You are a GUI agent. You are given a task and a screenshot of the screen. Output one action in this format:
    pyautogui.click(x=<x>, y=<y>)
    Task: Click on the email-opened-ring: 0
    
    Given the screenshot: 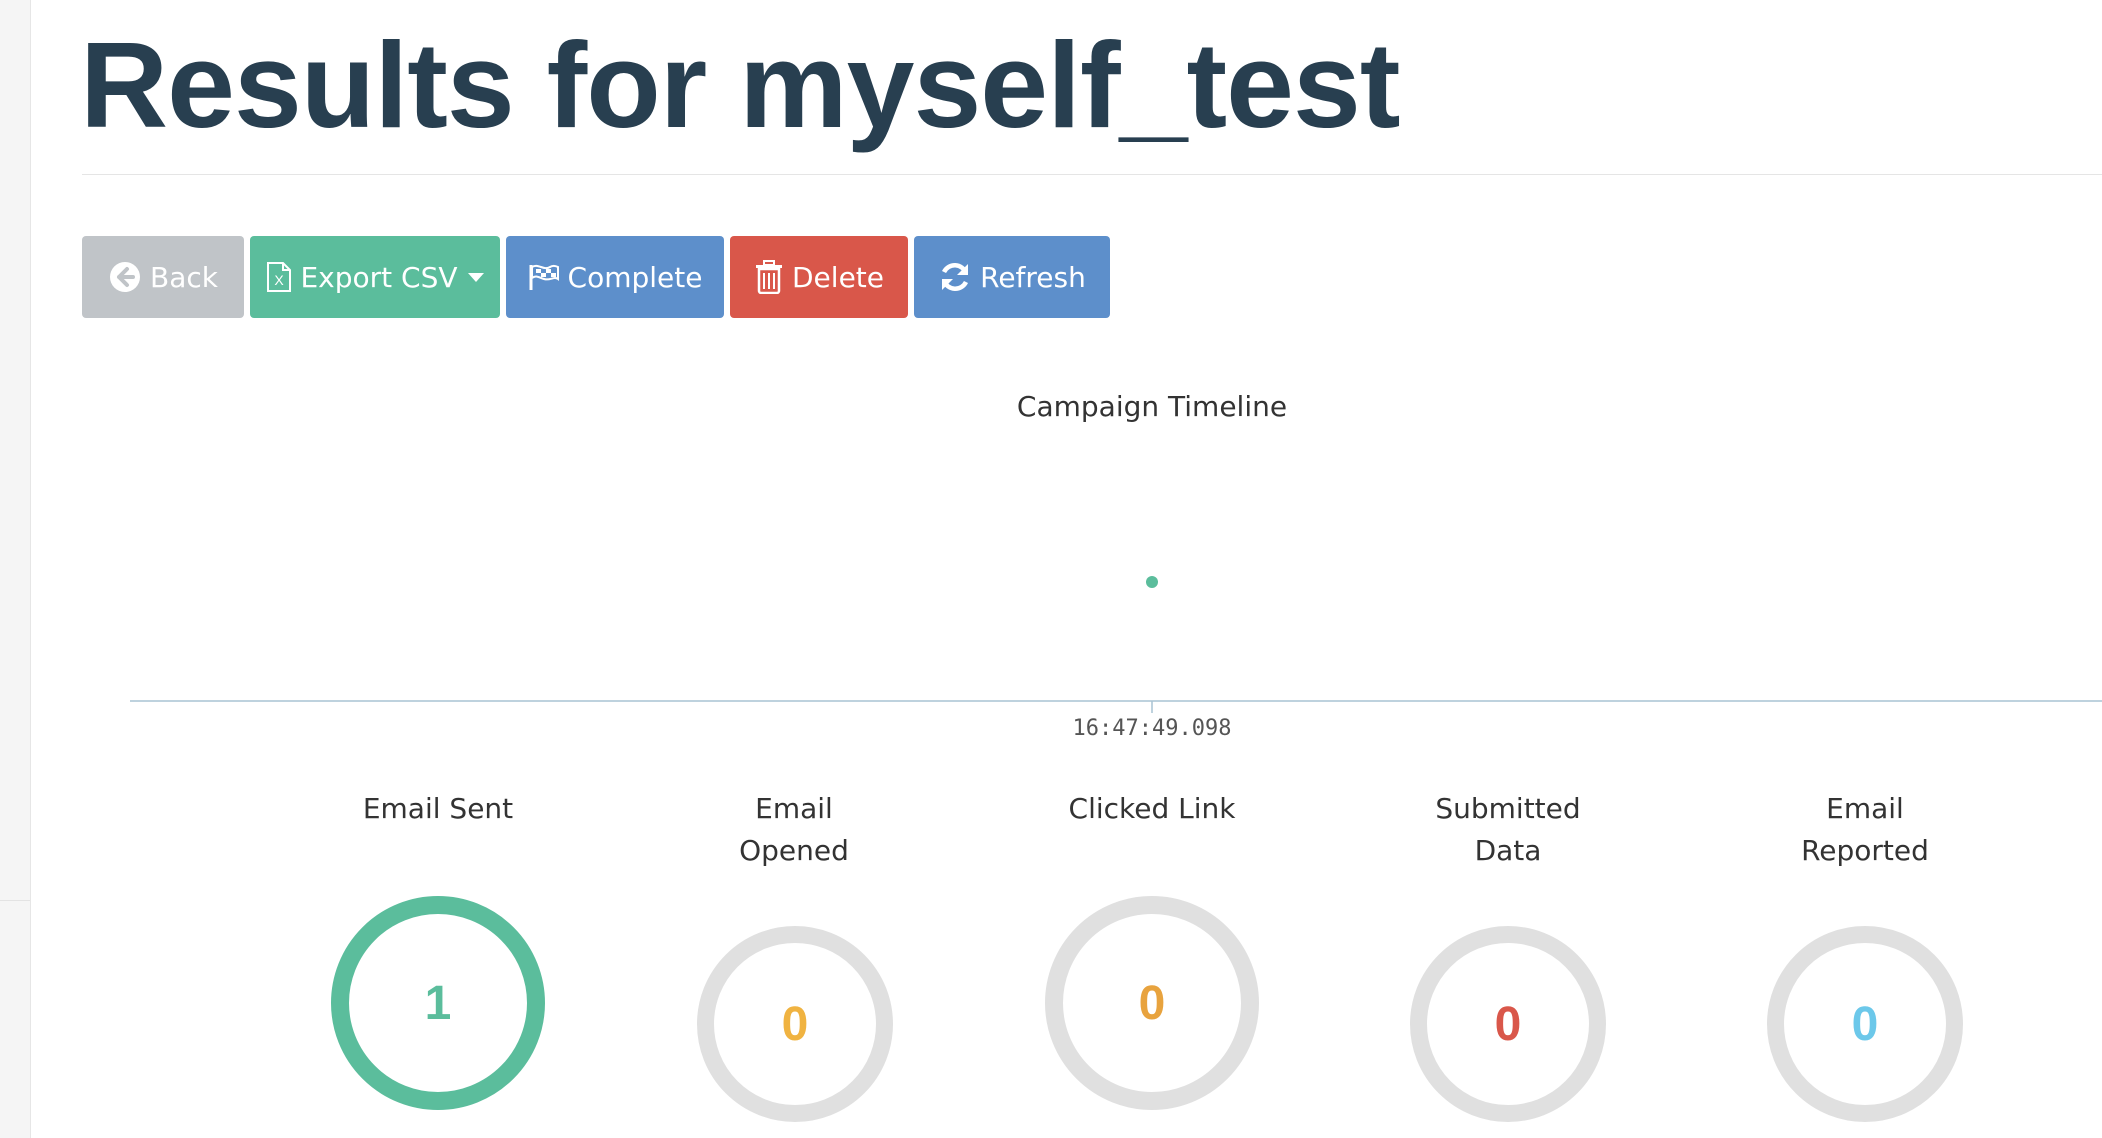 What is the action you would take?
    pyautogui.click(x=795, y=1024)
    